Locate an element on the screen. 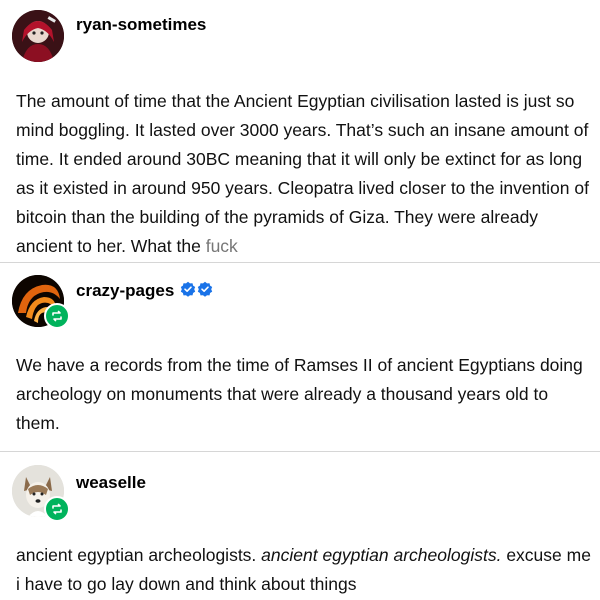 The width and height of the screenshot is (600, 600). avatar-red-character-icon is located at coordinates (38, 36).